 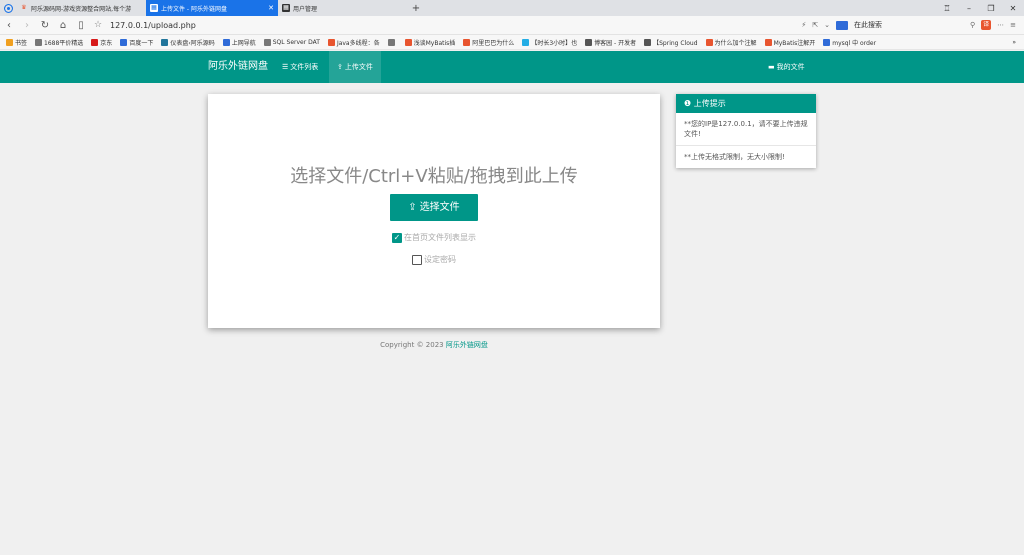 I want to click on tab-close-icon: ✕, so click(x=271, y=8).